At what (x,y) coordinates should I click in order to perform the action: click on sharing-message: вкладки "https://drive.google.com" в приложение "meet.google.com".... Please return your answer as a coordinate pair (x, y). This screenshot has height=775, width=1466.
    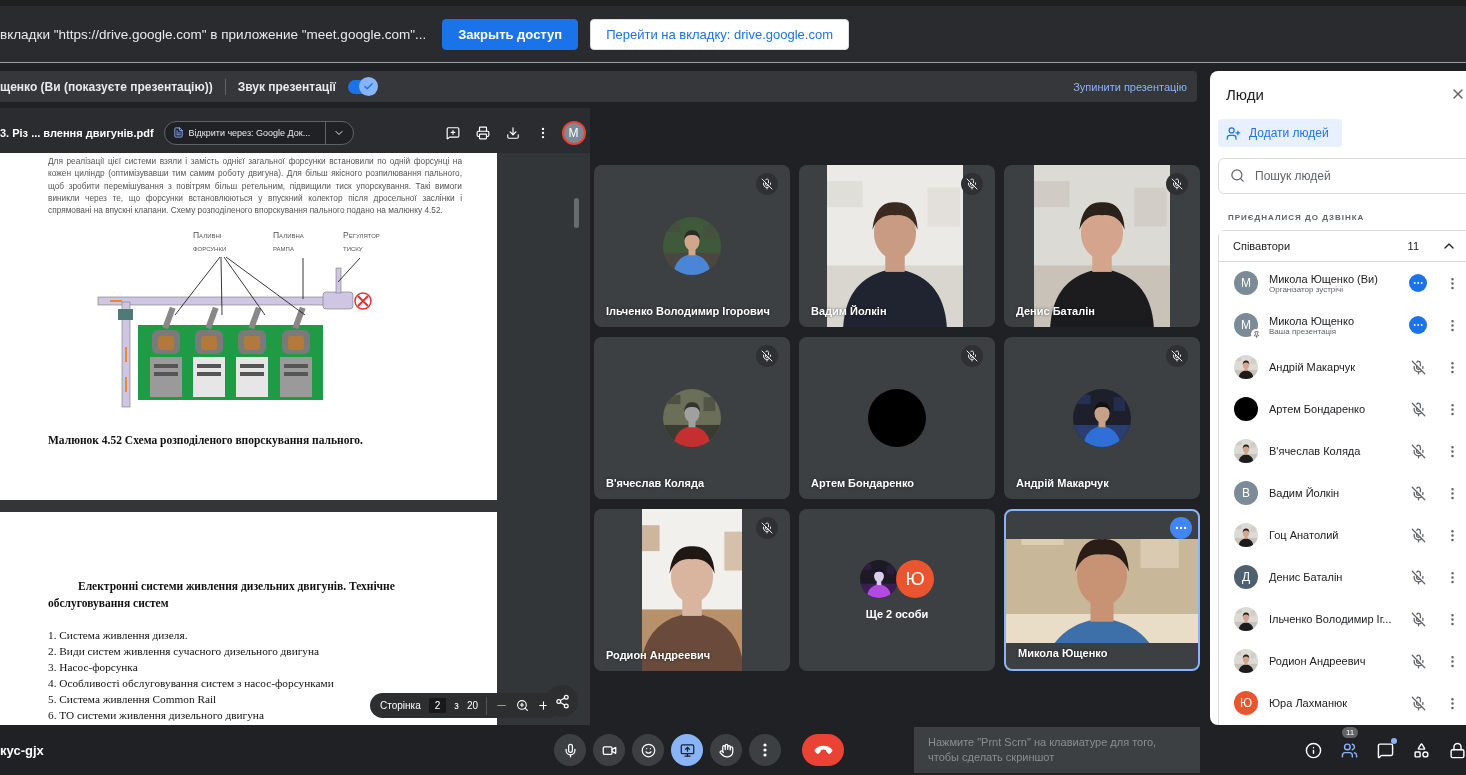
    Looking at the image, I should click on (213, 34).